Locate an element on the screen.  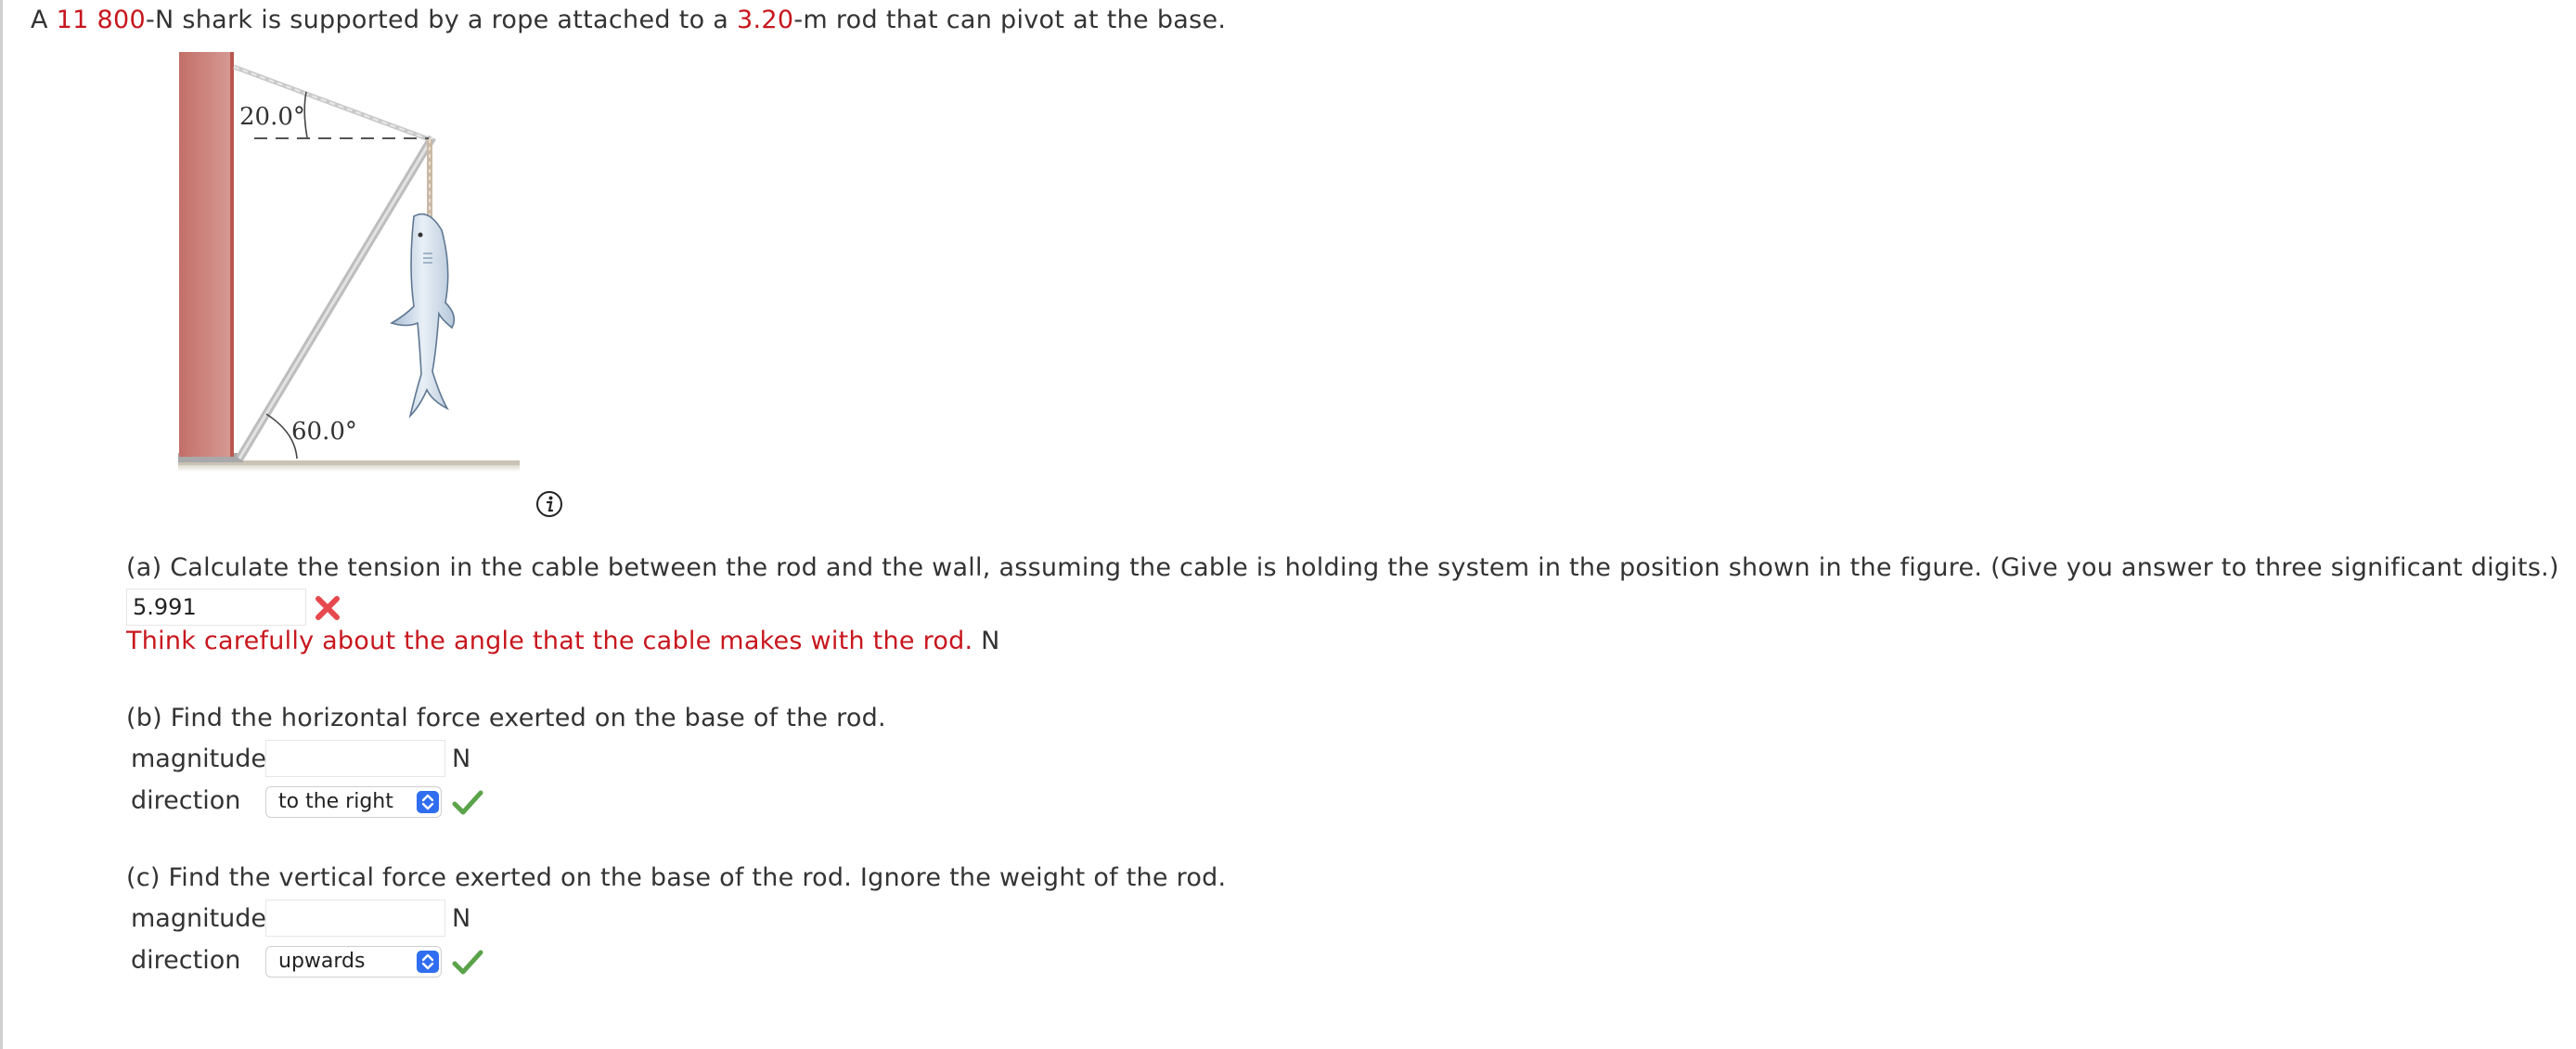
cross-icon is located at coordinates (328, 608).